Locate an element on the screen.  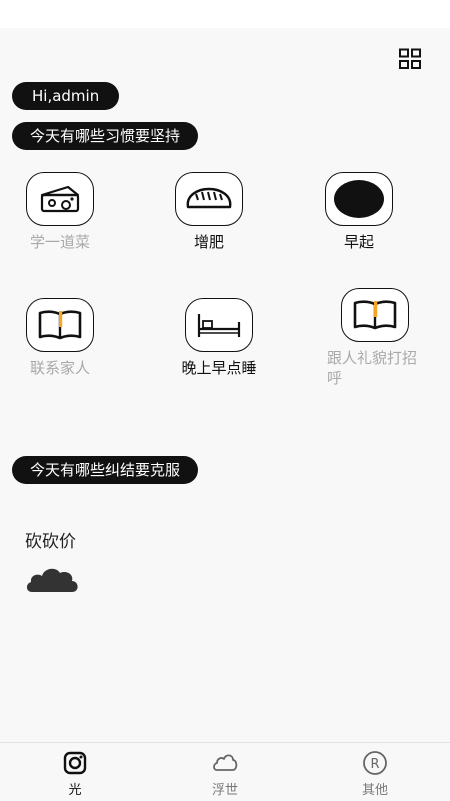
bed-icon is located at coordinates (219, 325).